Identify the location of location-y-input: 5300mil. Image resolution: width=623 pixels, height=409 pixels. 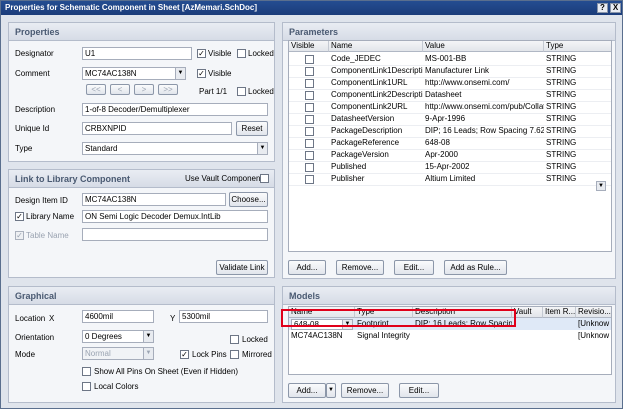
(223, 316).